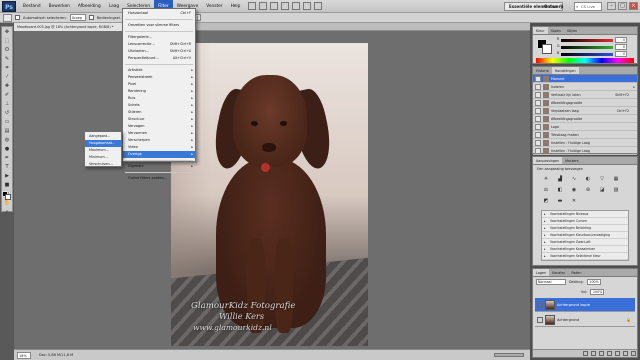 The width and height of the screenshot is (640, 360). I want to click on type-tool-icon: T, so click(7, 167).